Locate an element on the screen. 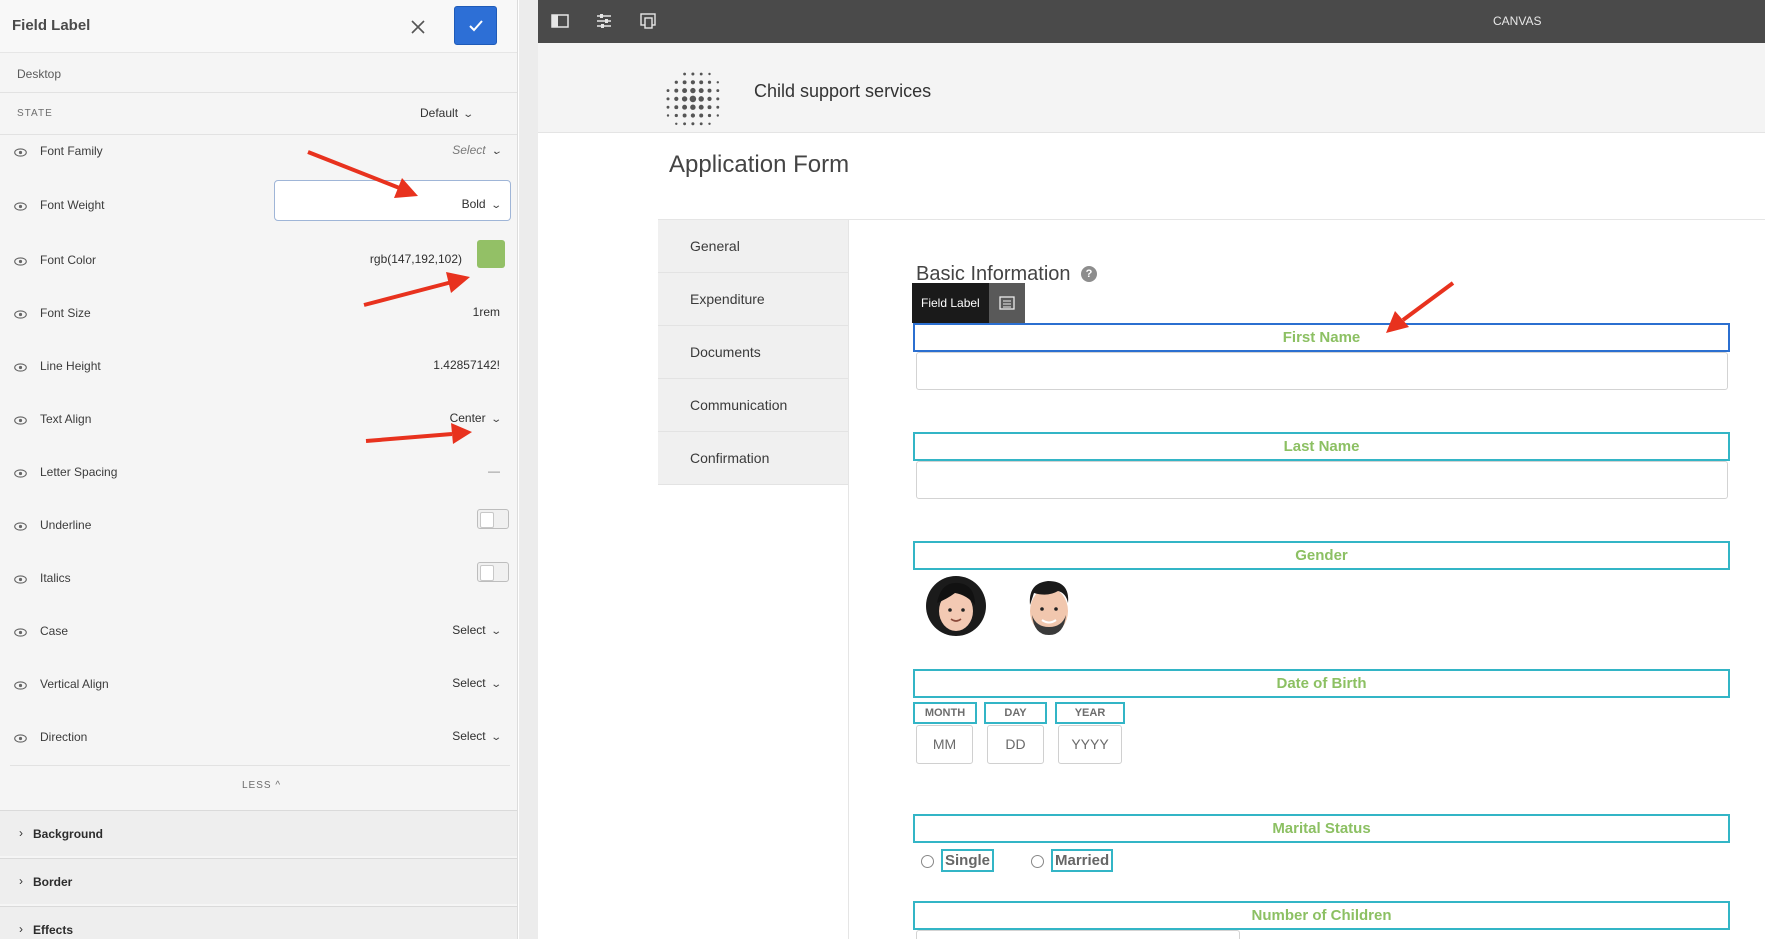 Image resolution: width=1765 pixels, height=939 pixels. tab-expenditure: Expenditure is located at coordinates (753, 299).